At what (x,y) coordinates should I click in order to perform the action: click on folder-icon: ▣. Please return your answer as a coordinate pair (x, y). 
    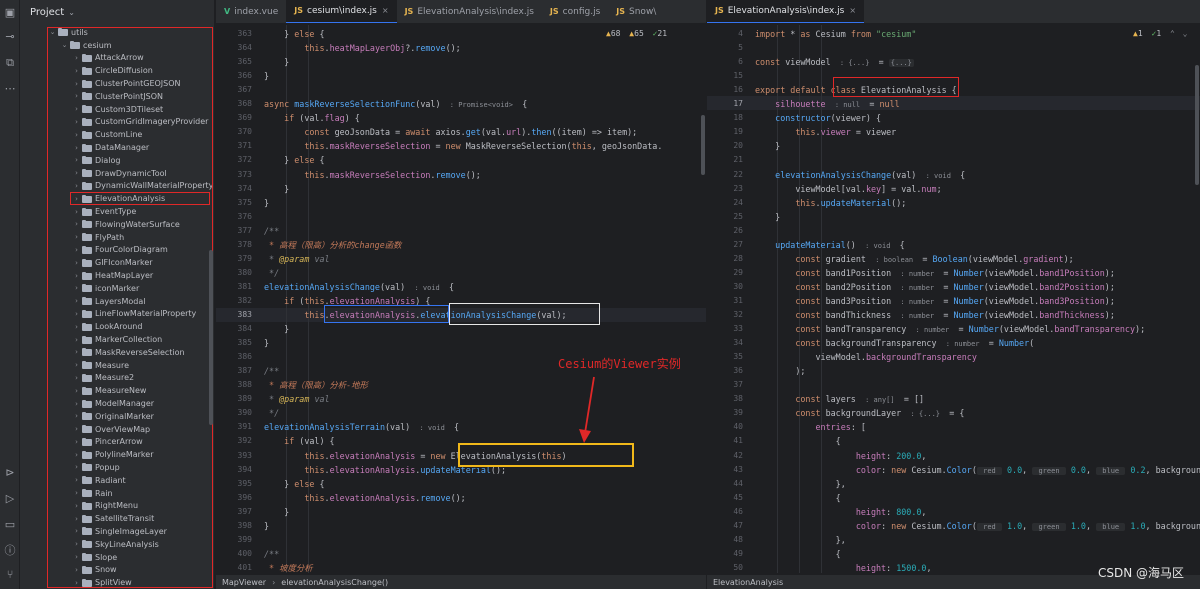
    Looking at the image, I should click on (10, 13).